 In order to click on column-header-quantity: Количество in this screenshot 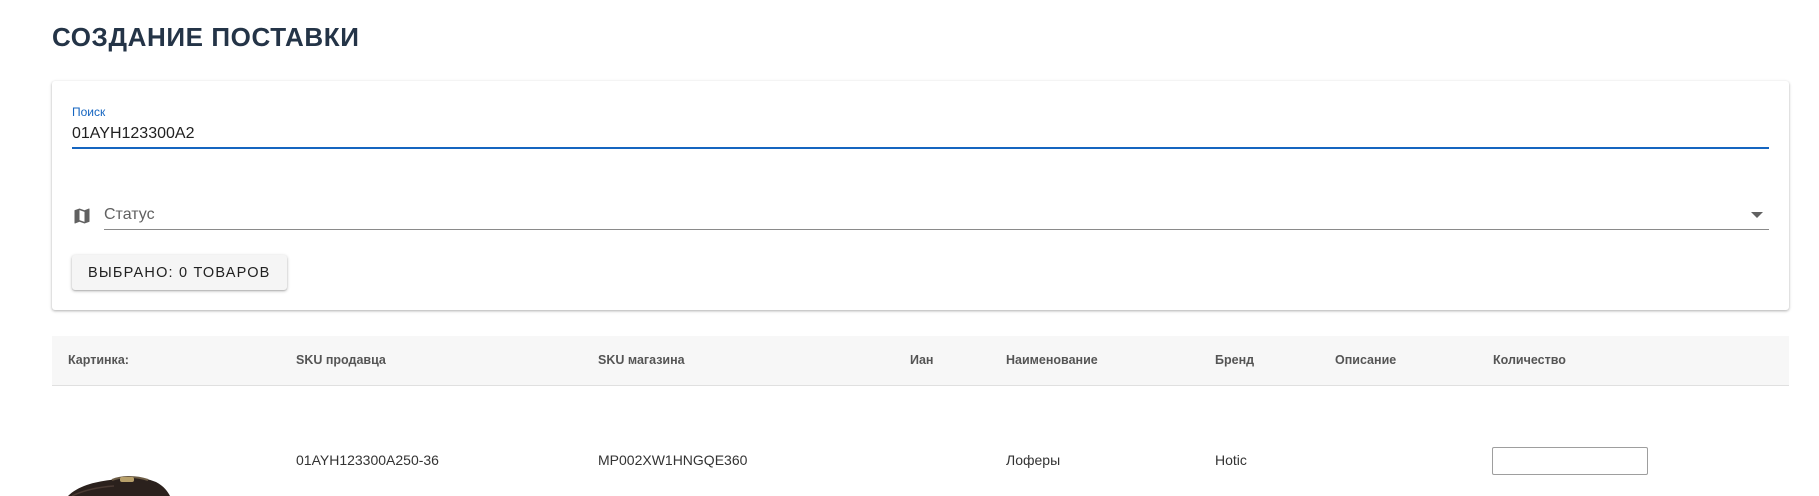, I will do `click(1529, 360)`.